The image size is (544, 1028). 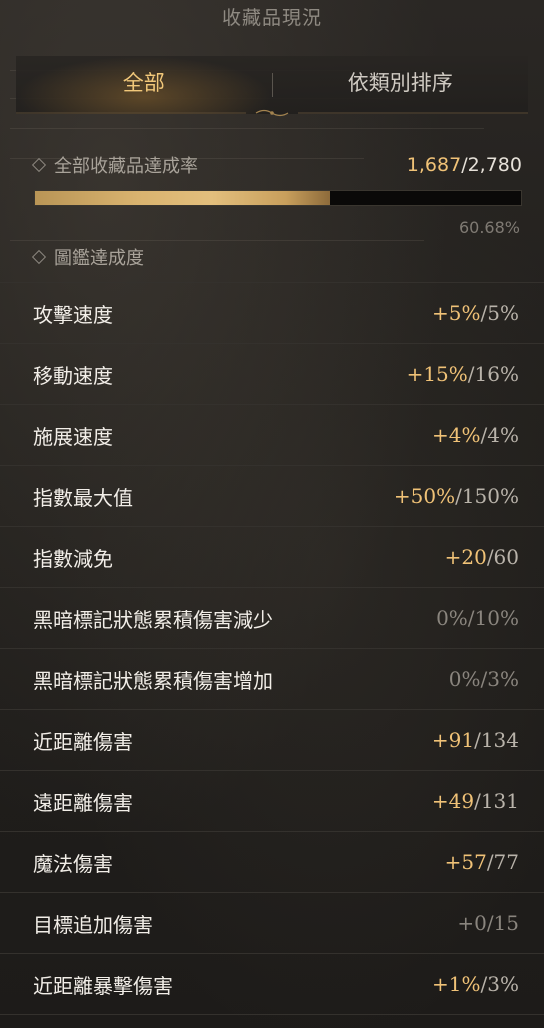 I want to click on stat-label: 施展速度, so click(x=73, y=436).